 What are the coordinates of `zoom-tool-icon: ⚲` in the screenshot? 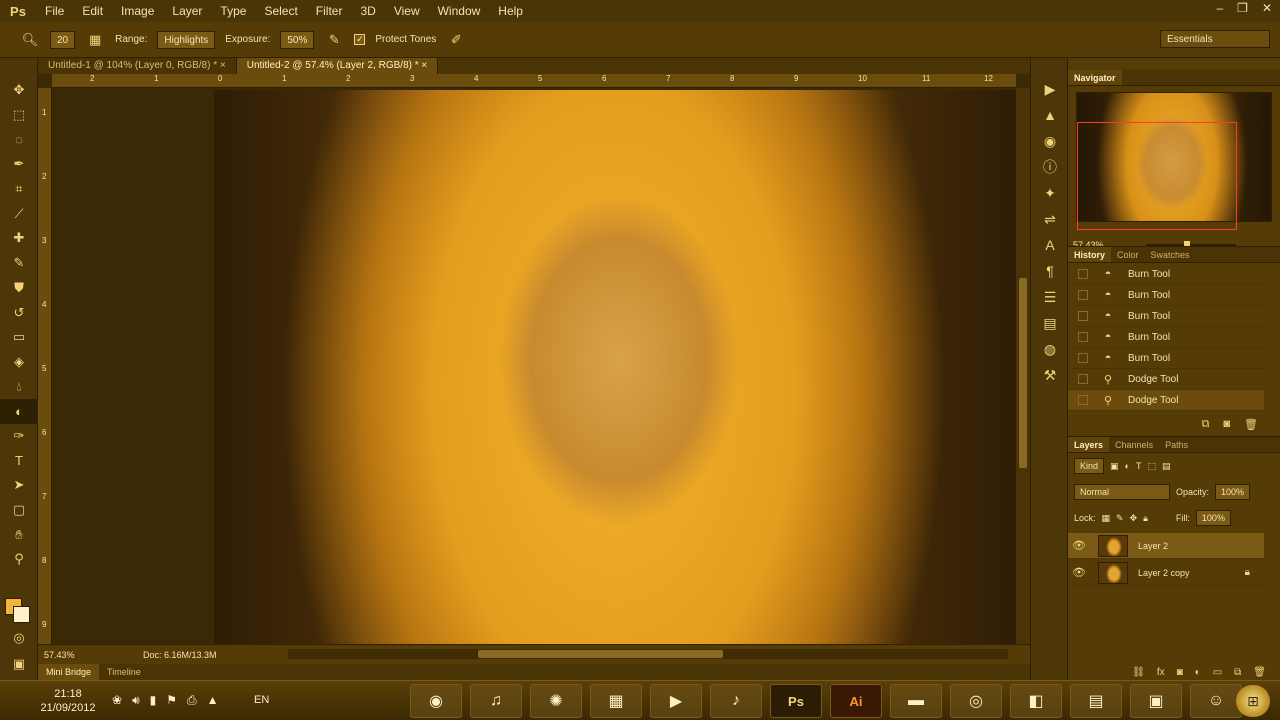 It's located at (19, 559).